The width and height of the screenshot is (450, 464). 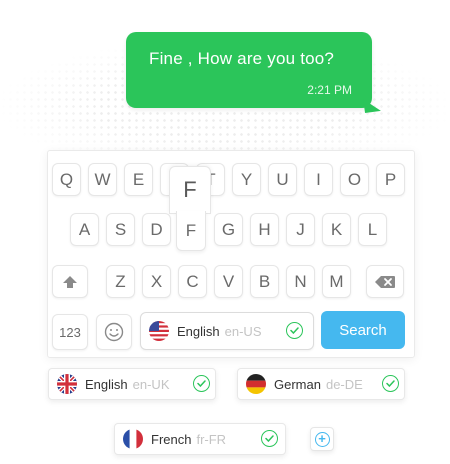 What do you see at coordinates (191, 231) in the screenshot?
I see `key-f: F` at bounding box center [191, 231].